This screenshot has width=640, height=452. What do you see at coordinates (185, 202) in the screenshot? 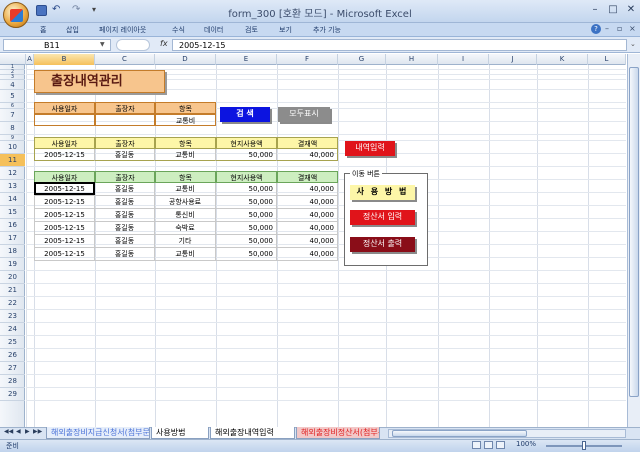
I see `list-item-cell: 공항사용료` at bounding box center [185, 202].